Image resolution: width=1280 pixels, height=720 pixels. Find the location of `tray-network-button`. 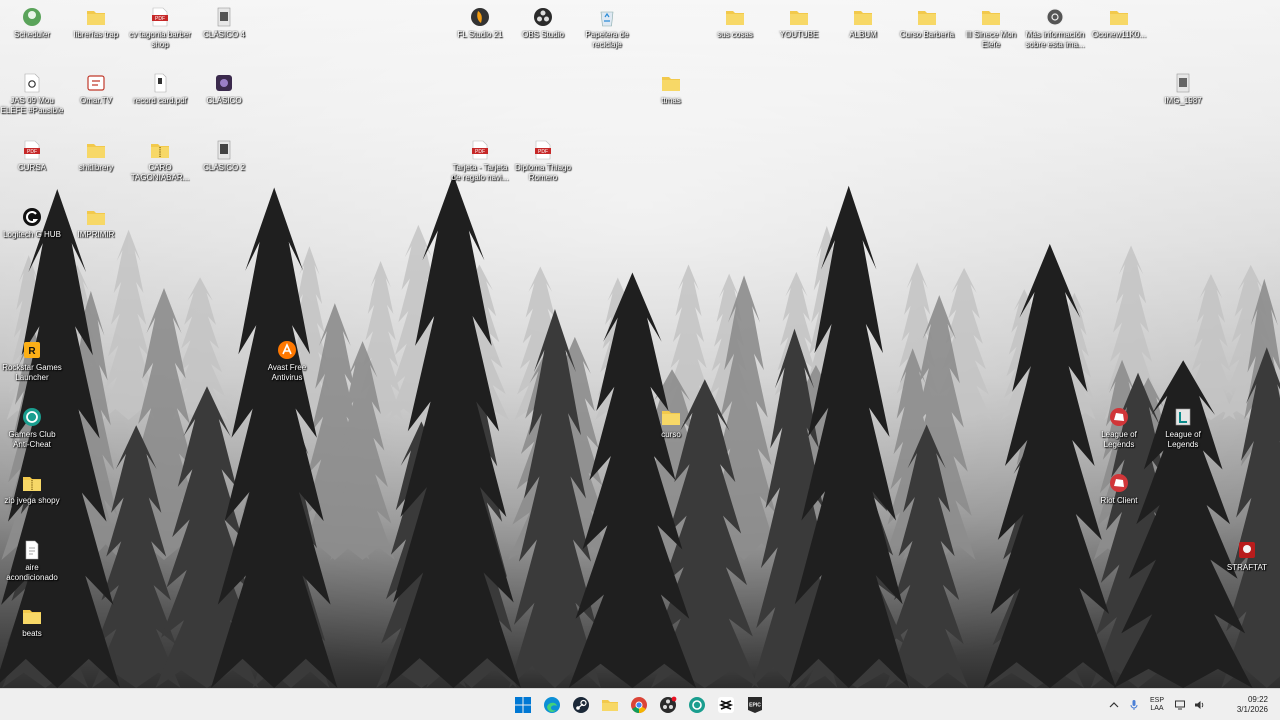

tray-network-button is located at coordinates (1180, 705).